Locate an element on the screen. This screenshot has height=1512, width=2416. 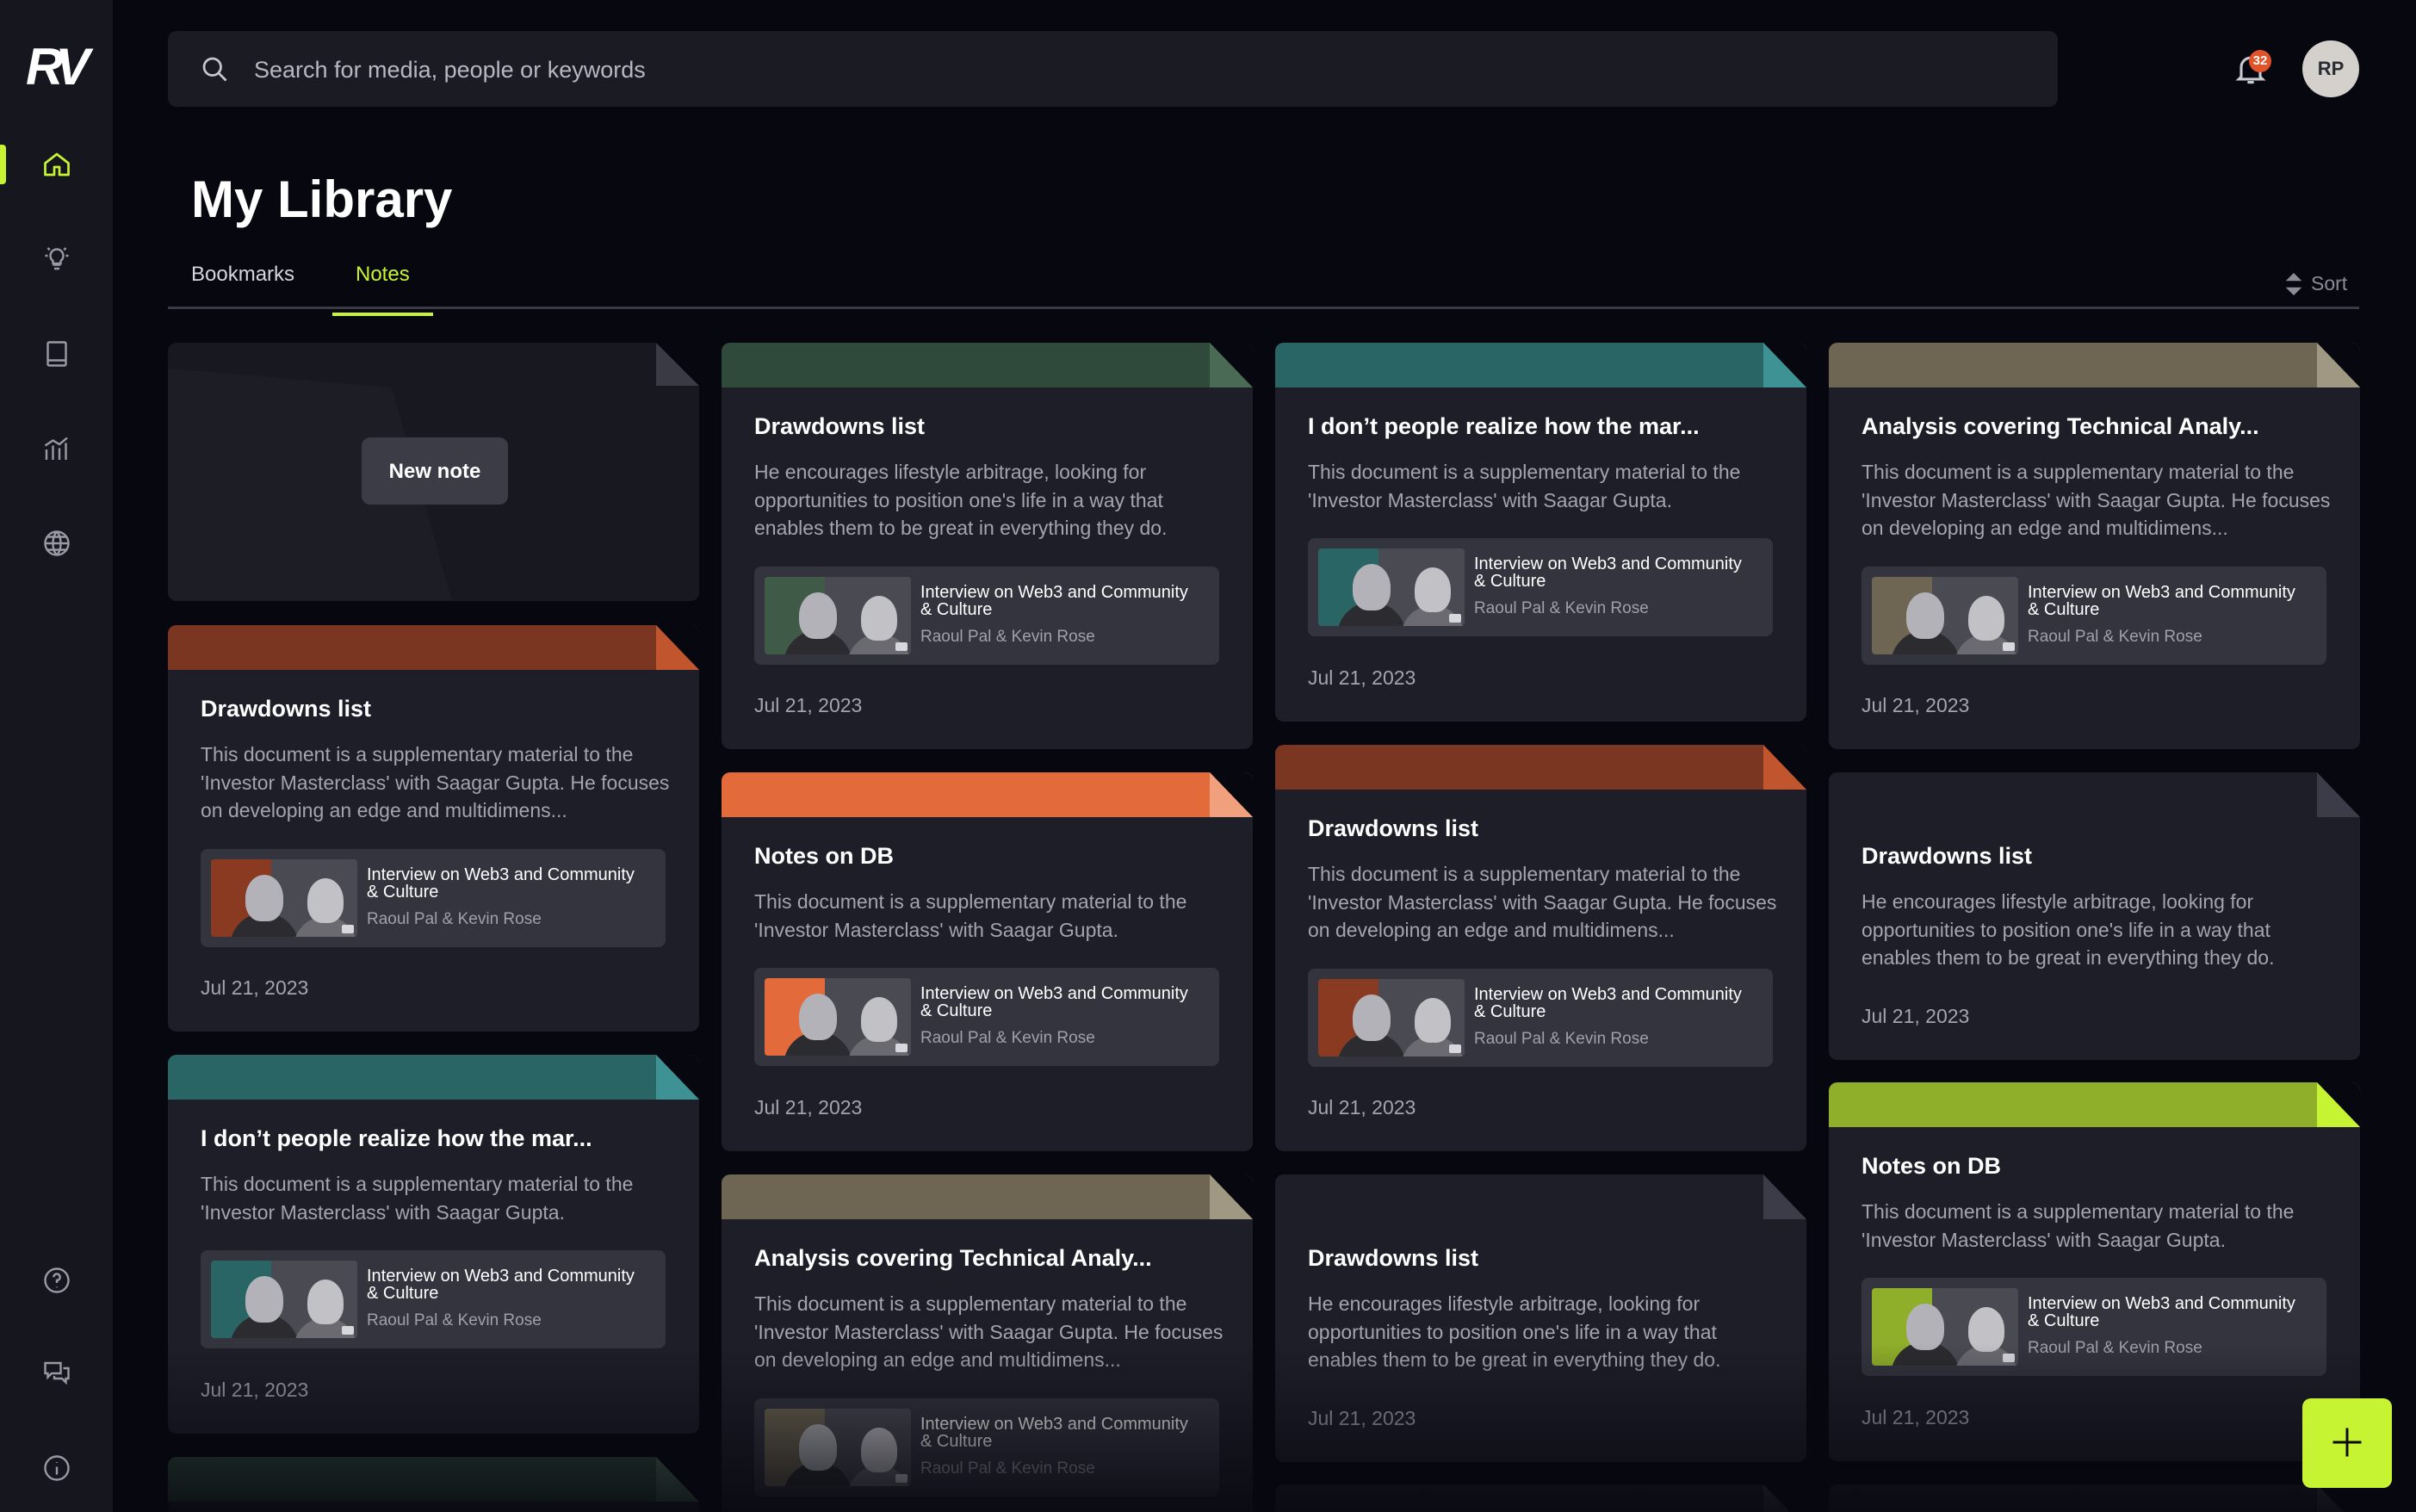
add-note-fab is located at coordinates (2347, 1443).